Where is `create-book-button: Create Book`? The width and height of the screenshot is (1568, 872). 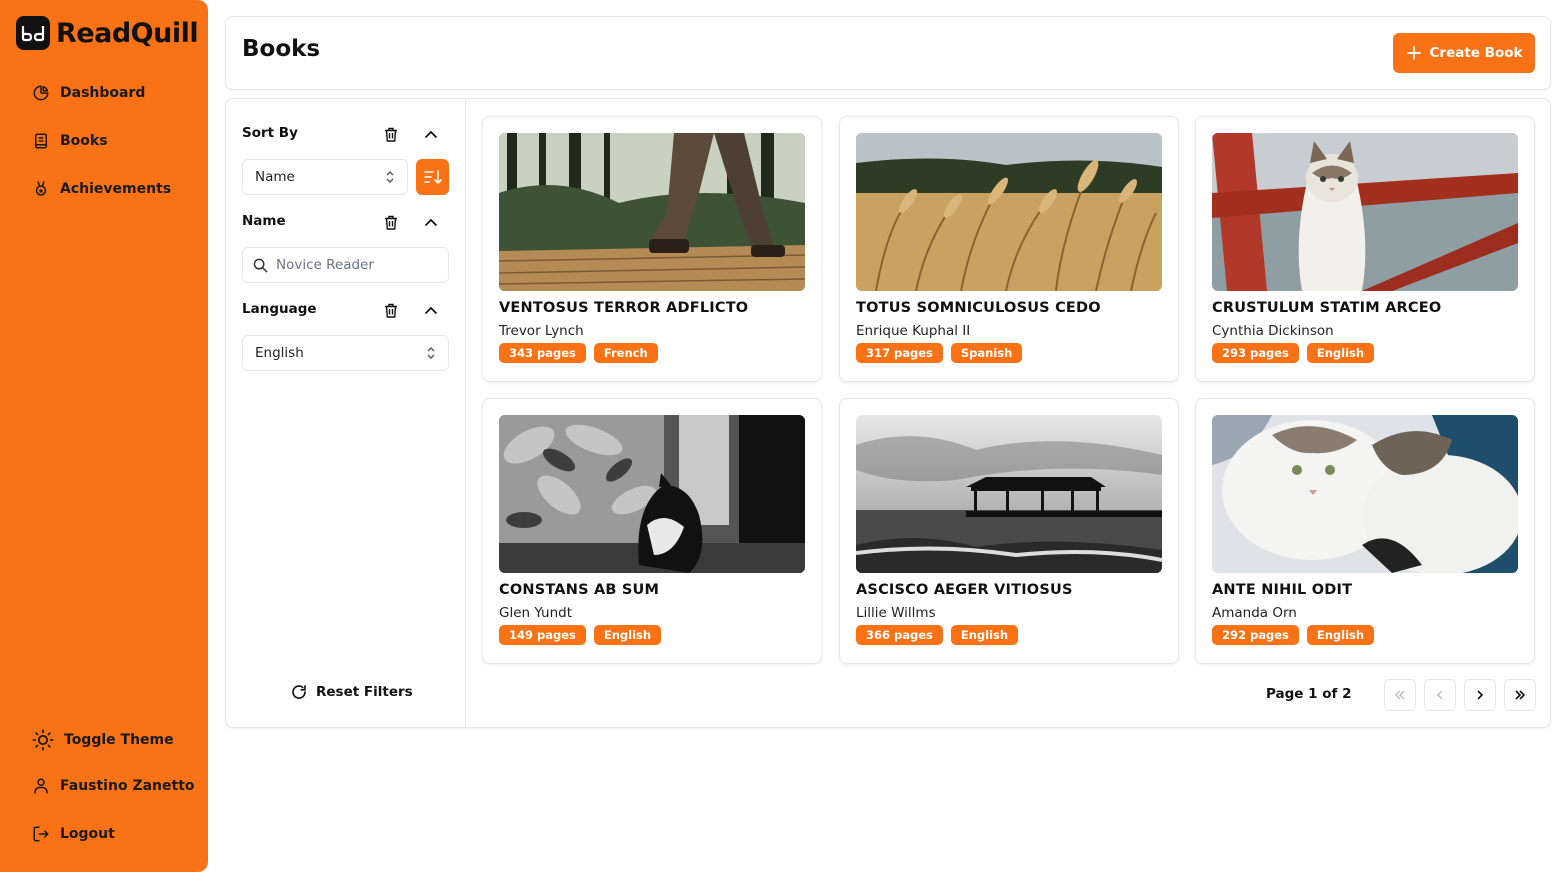
create-book-button: Create Book is located at coordinates (1464, 53).